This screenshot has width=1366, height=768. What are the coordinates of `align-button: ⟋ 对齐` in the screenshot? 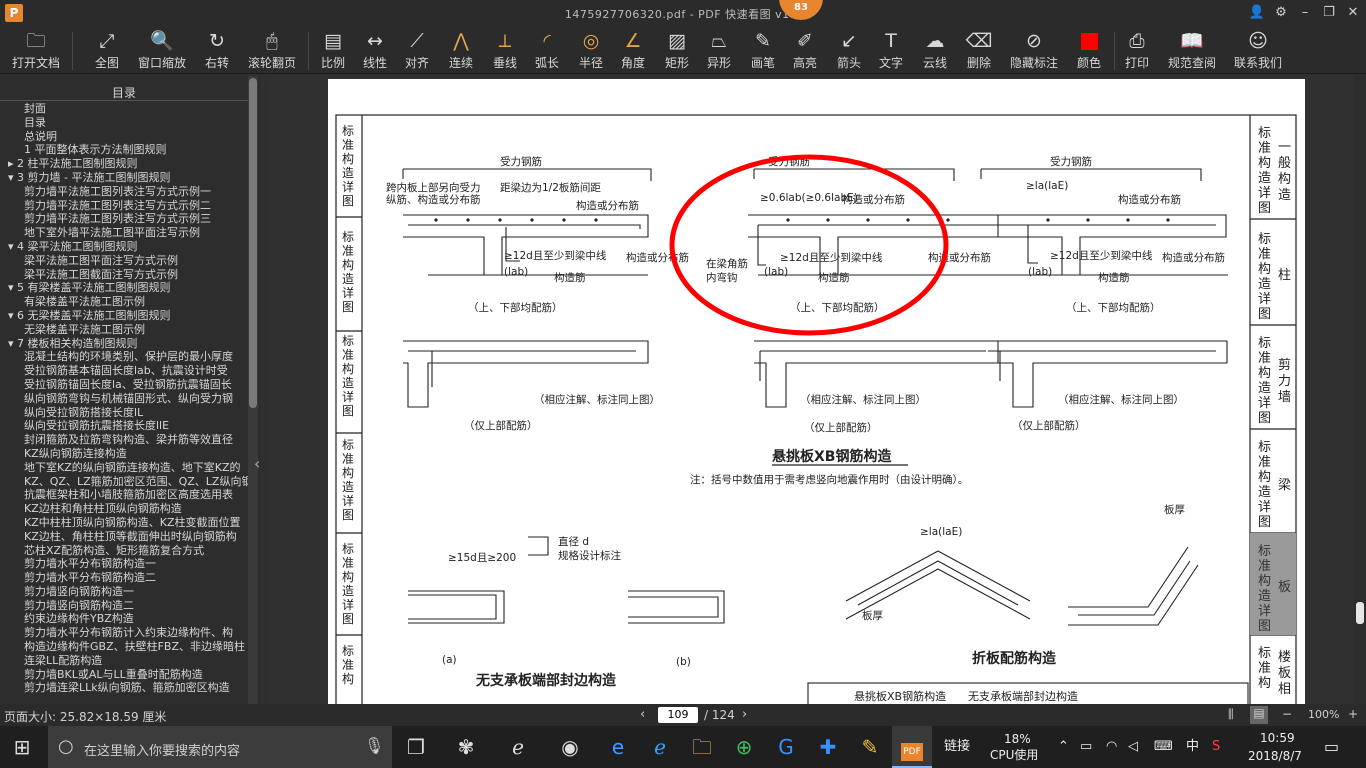 It's located at (417, 50).